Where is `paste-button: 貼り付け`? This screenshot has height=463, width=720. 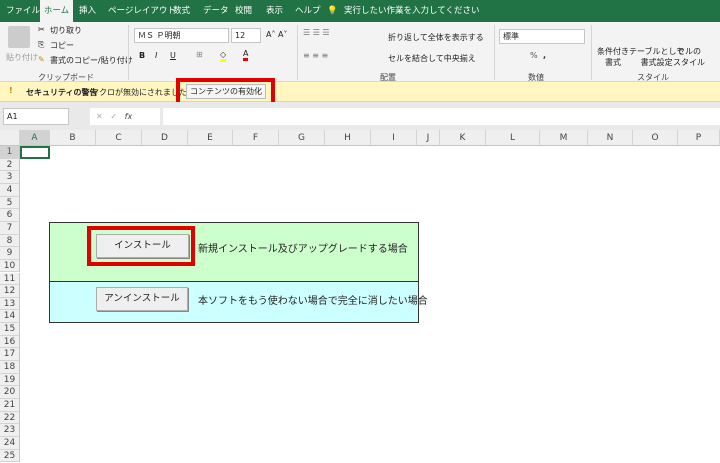
paste-button: 貼り付け is located at coordinates (22, 57).